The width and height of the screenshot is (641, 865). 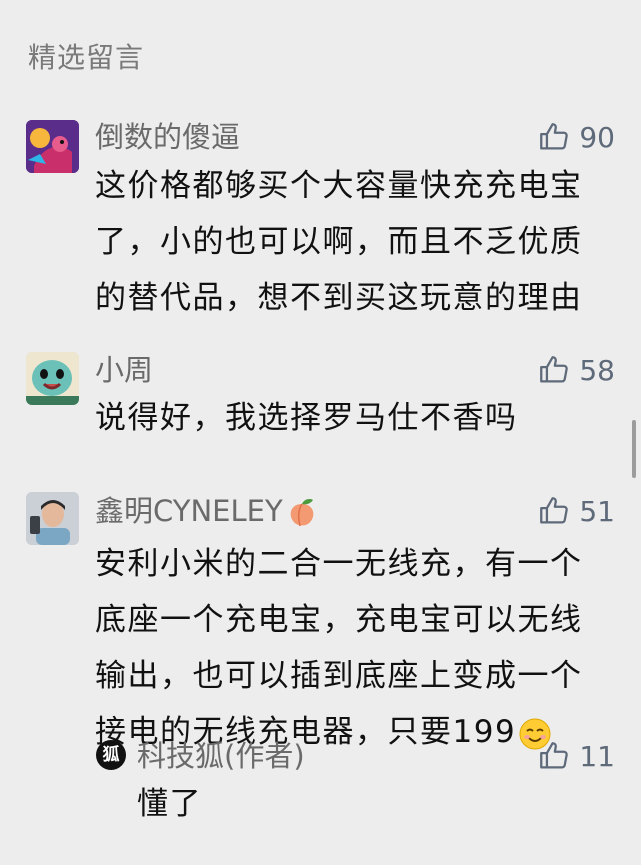 I want to click on peach-emoji, so click(x=302, y=513).